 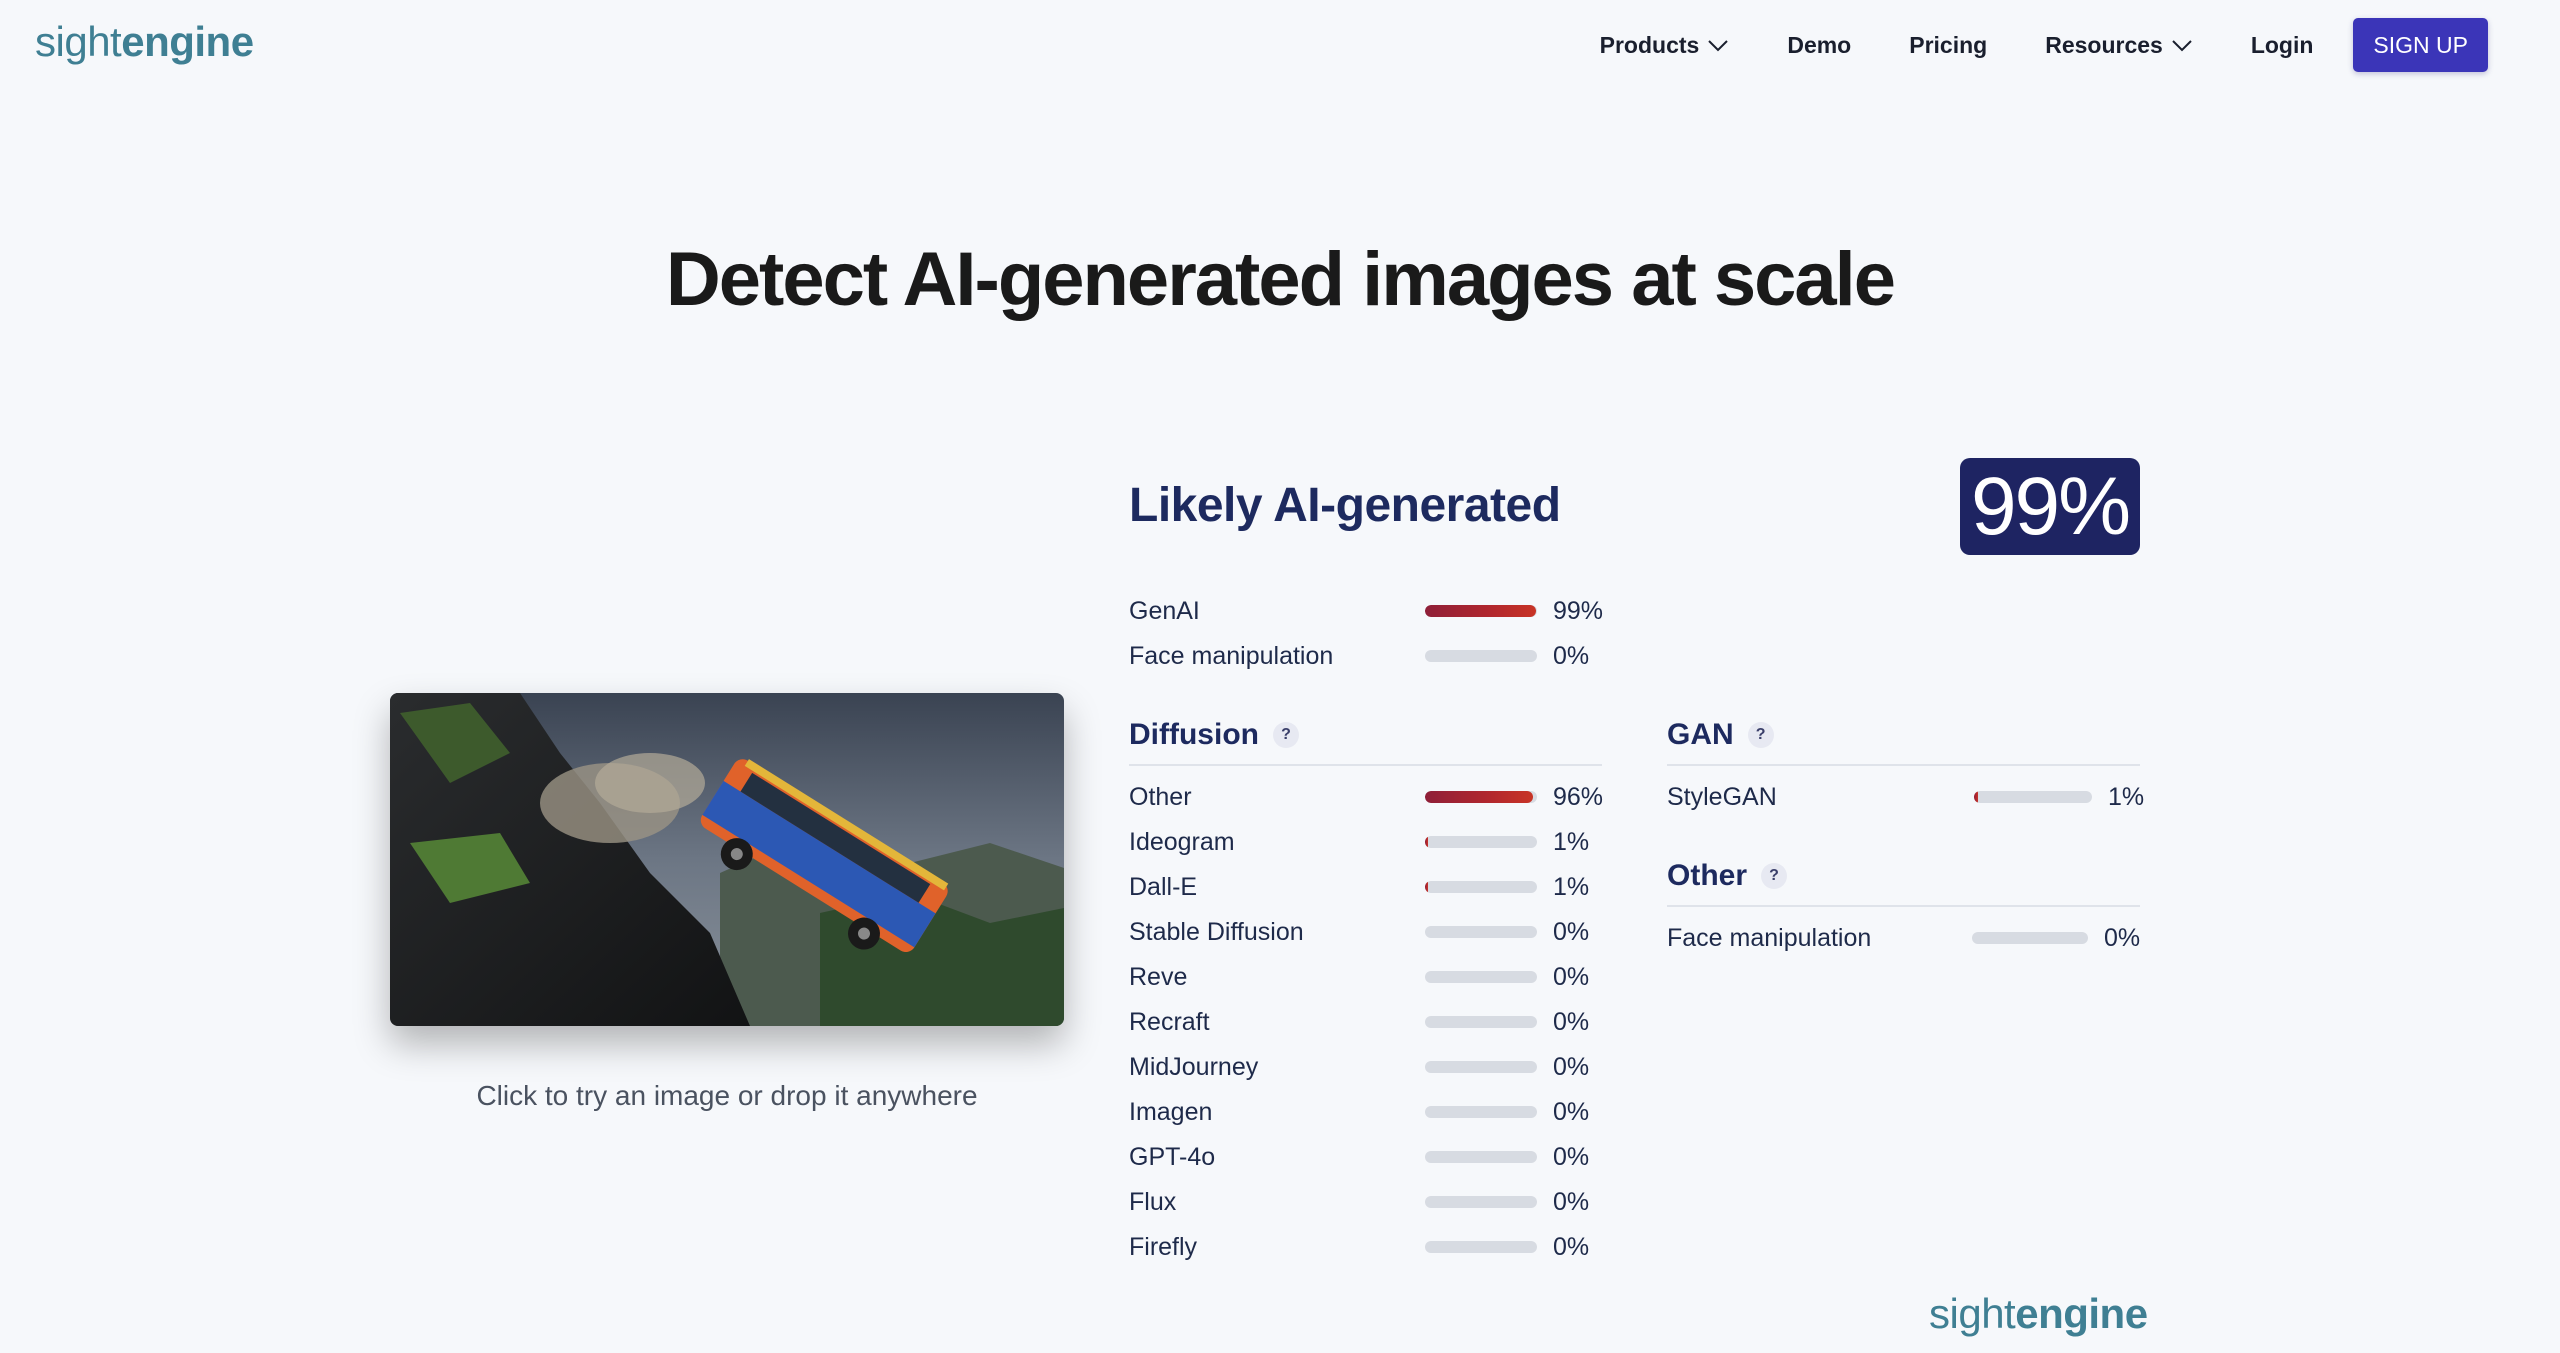 I want to click on nav-resources: Resources, so click(x=2119, y=45).